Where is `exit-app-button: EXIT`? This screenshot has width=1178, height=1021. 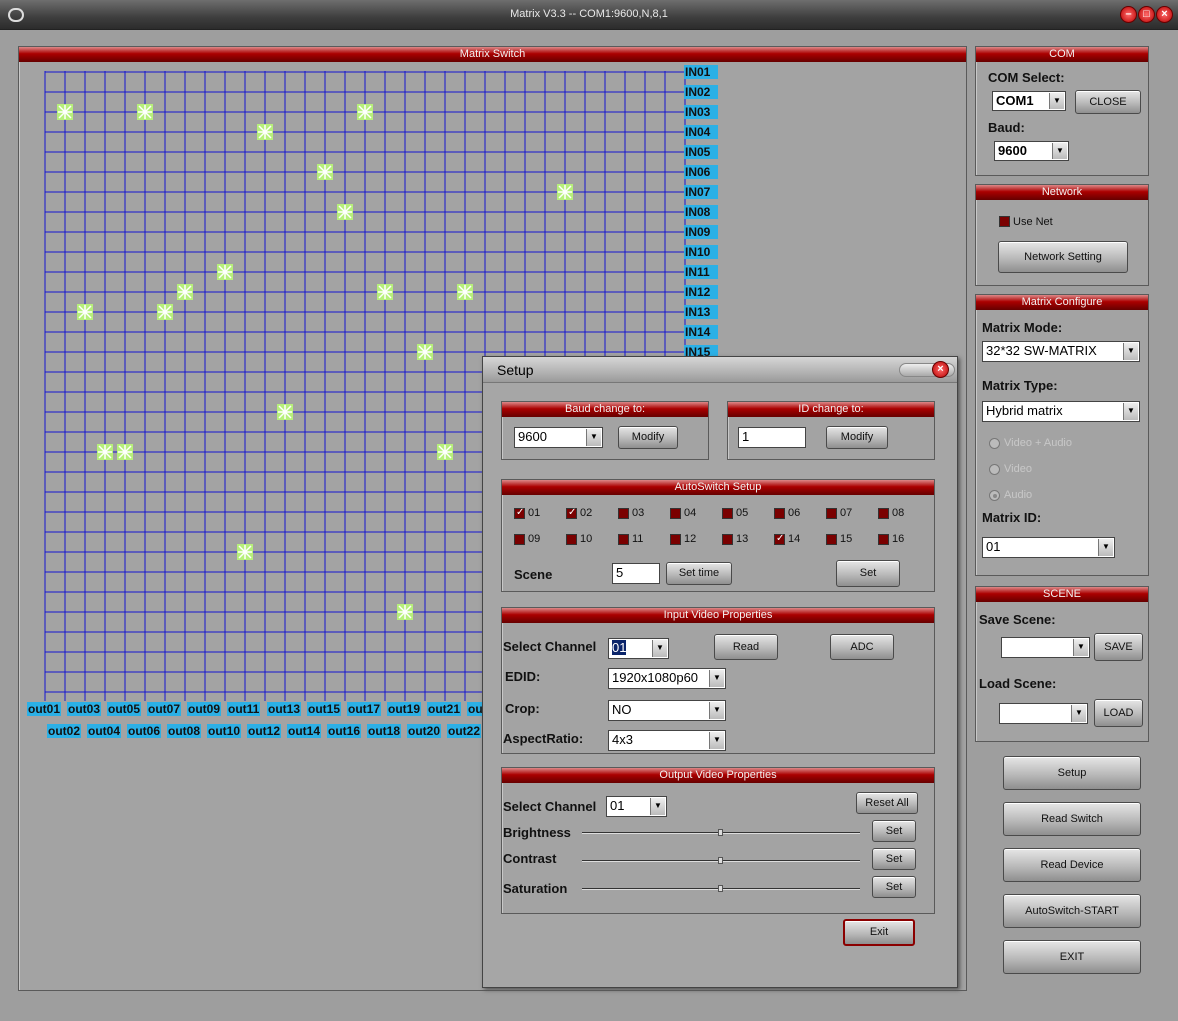 exit-app-button: EXIT is located at coordinates (1072, 957).